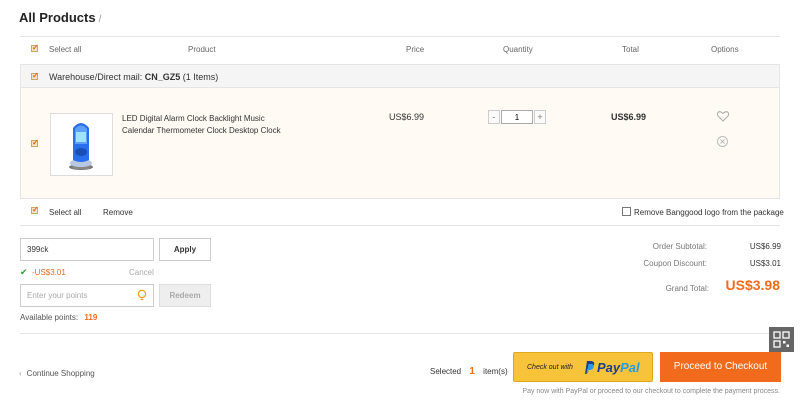 This screenshot has width=800, height=400. What do you see at coordinates (720, 367) in the screenshot?
I see `proceed-to-checkout-button: Proceed to Checkout` at bounding box center [720, 367].